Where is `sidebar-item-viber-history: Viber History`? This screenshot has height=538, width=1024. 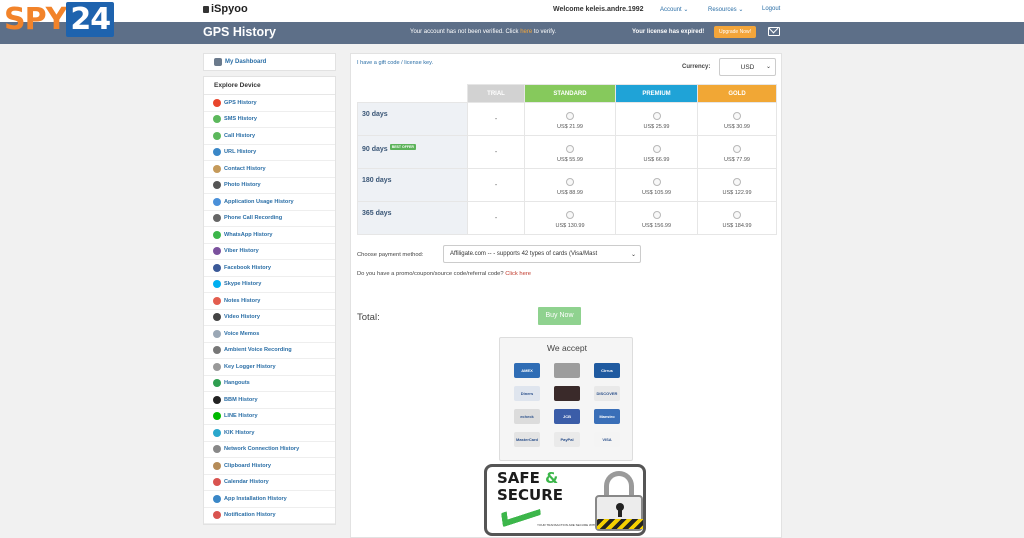 sidebar-item-viber-history: Viber History is located at coordinates (269, 252).